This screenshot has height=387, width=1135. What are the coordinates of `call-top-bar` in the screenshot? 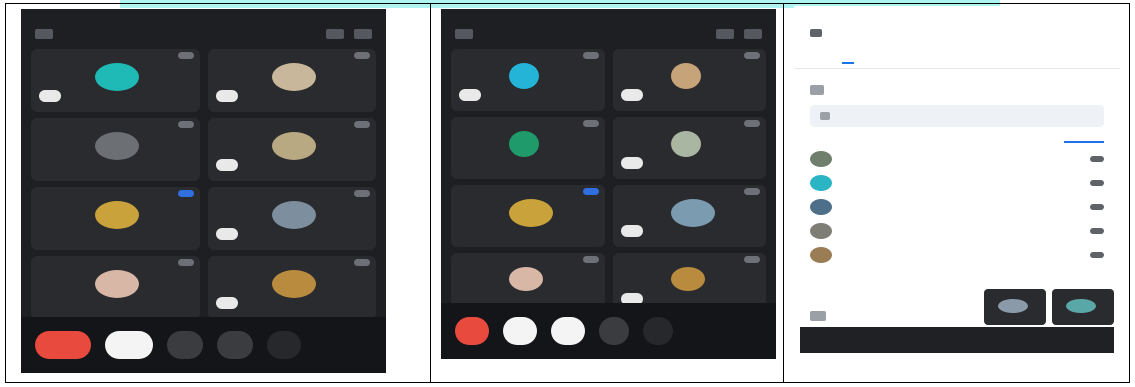 It's located at (203, 34).